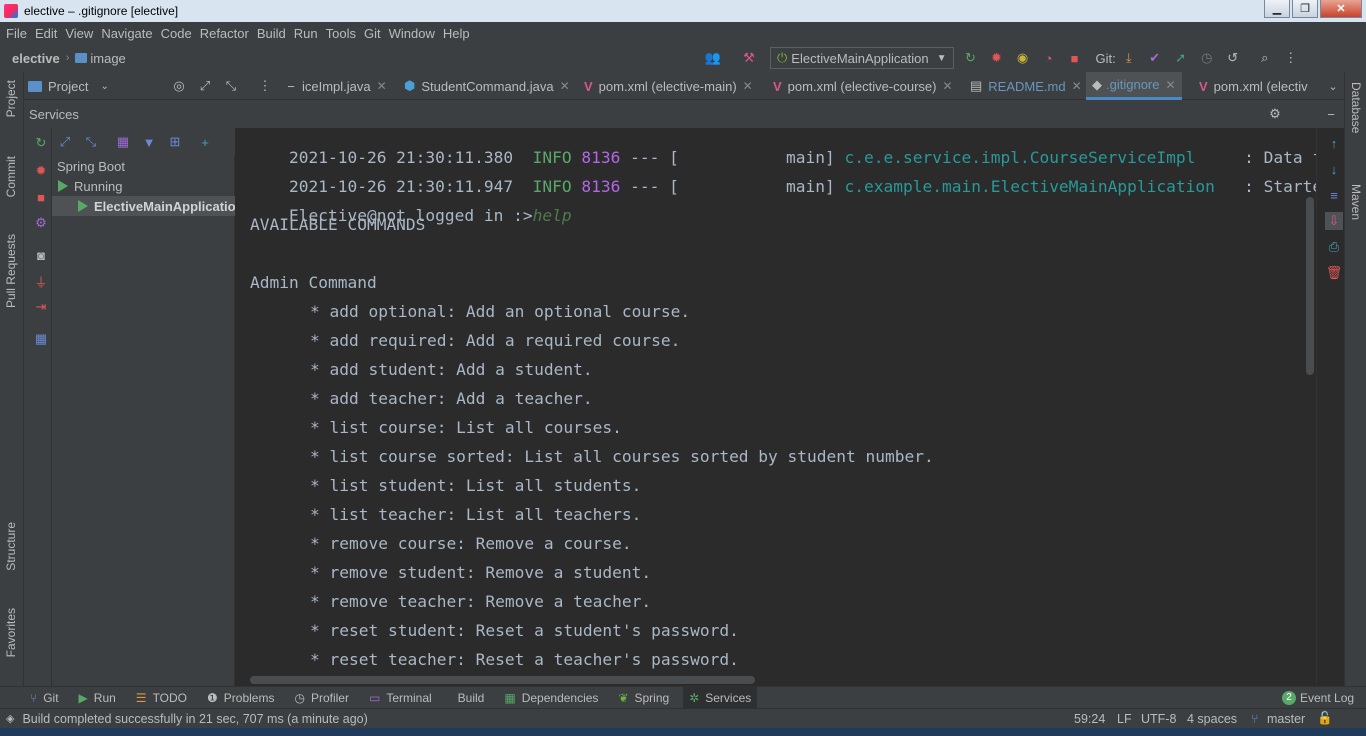  What do you see at coordinates (1318, 697) in the screenshot?
I see `event-log-button: 2 Event Log` at bounding box center [1318, 697].